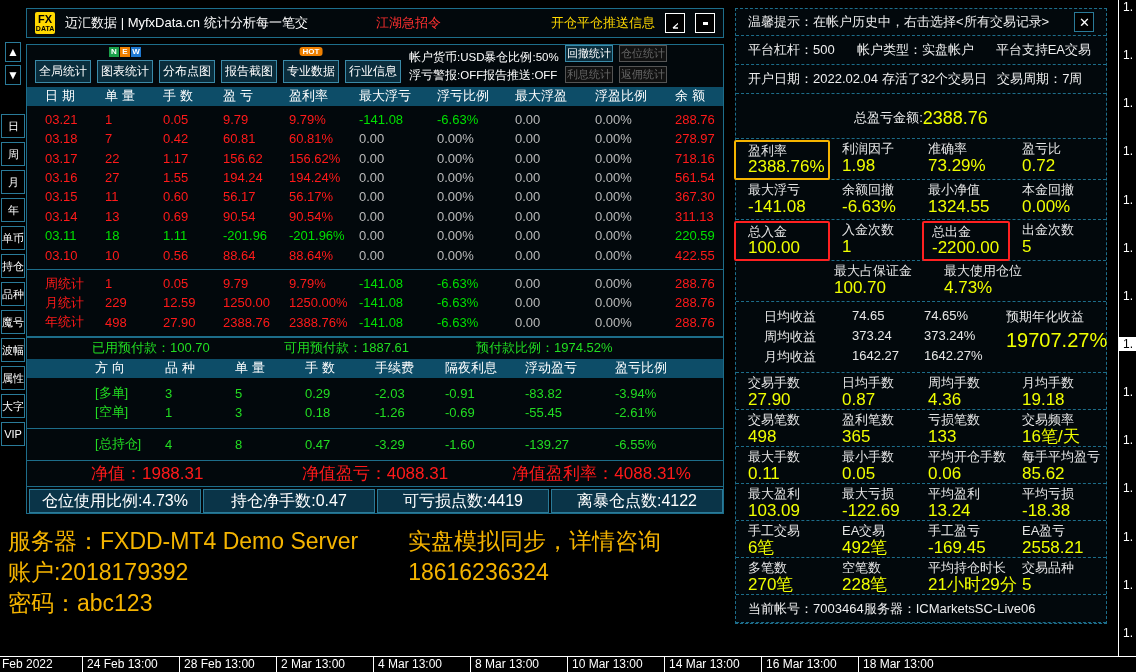 The height and width of the screenshot is (672, 1136). I want to click on hot-badge: HOT, so click(311, 51).